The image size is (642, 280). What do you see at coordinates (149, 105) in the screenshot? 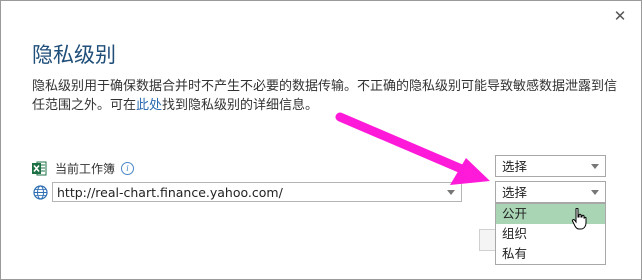
I see `details-link: 此处` at bounding box center [149, 105].